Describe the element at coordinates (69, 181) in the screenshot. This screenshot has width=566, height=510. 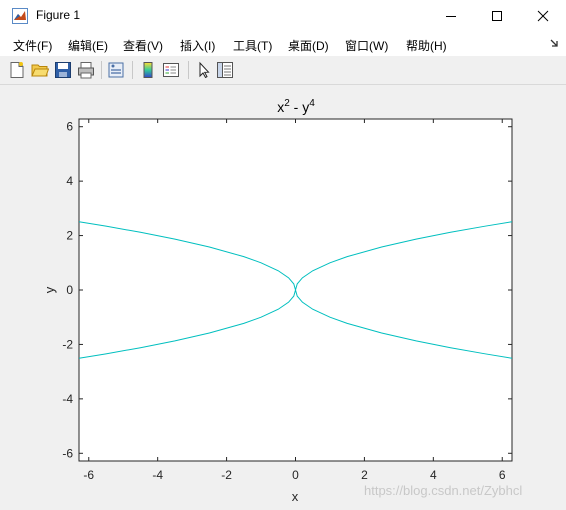
I see `y-tick-label: 4` at that location.